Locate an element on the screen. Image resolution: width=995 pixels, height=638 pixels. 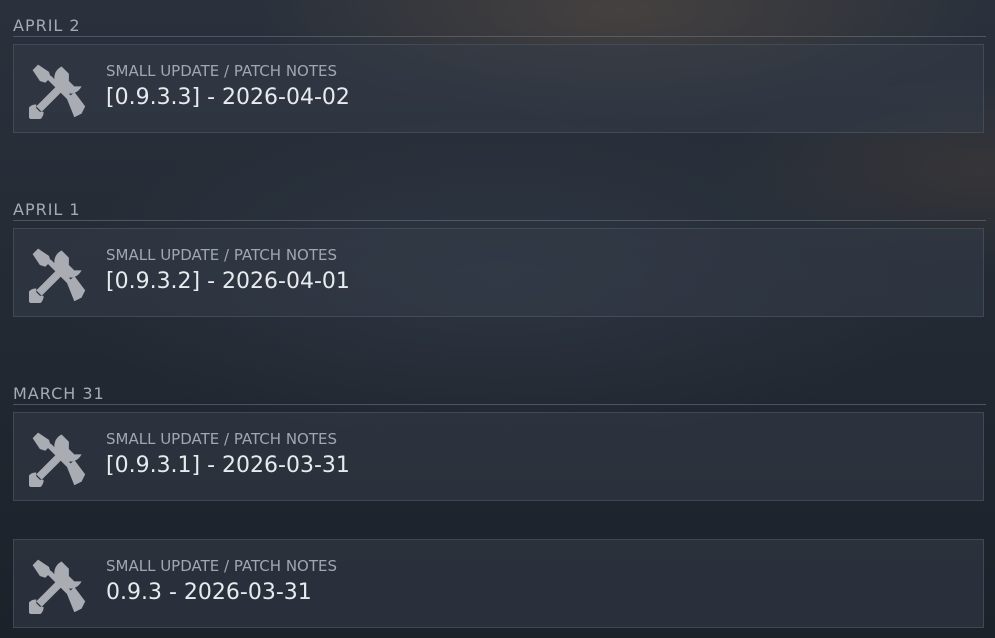
date-label: APRIL 1 is located at coordinates (47, 209).